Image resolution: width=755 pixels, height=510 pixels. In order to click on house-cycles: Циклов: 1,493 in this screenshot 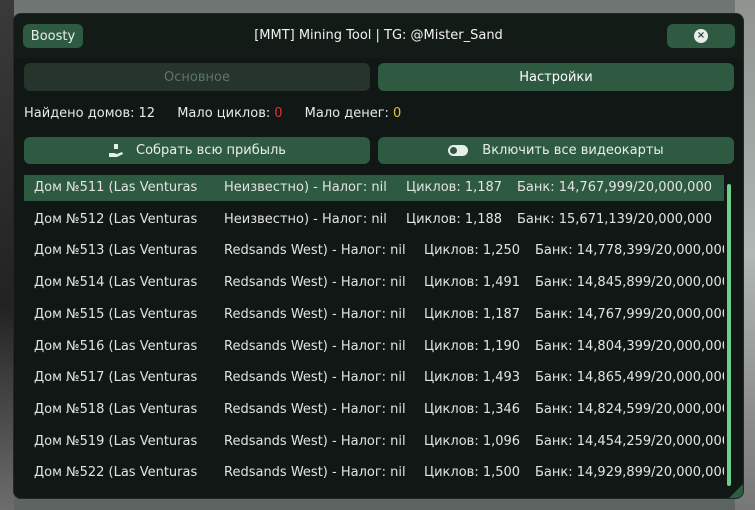, I will do `click(472, 377)`.